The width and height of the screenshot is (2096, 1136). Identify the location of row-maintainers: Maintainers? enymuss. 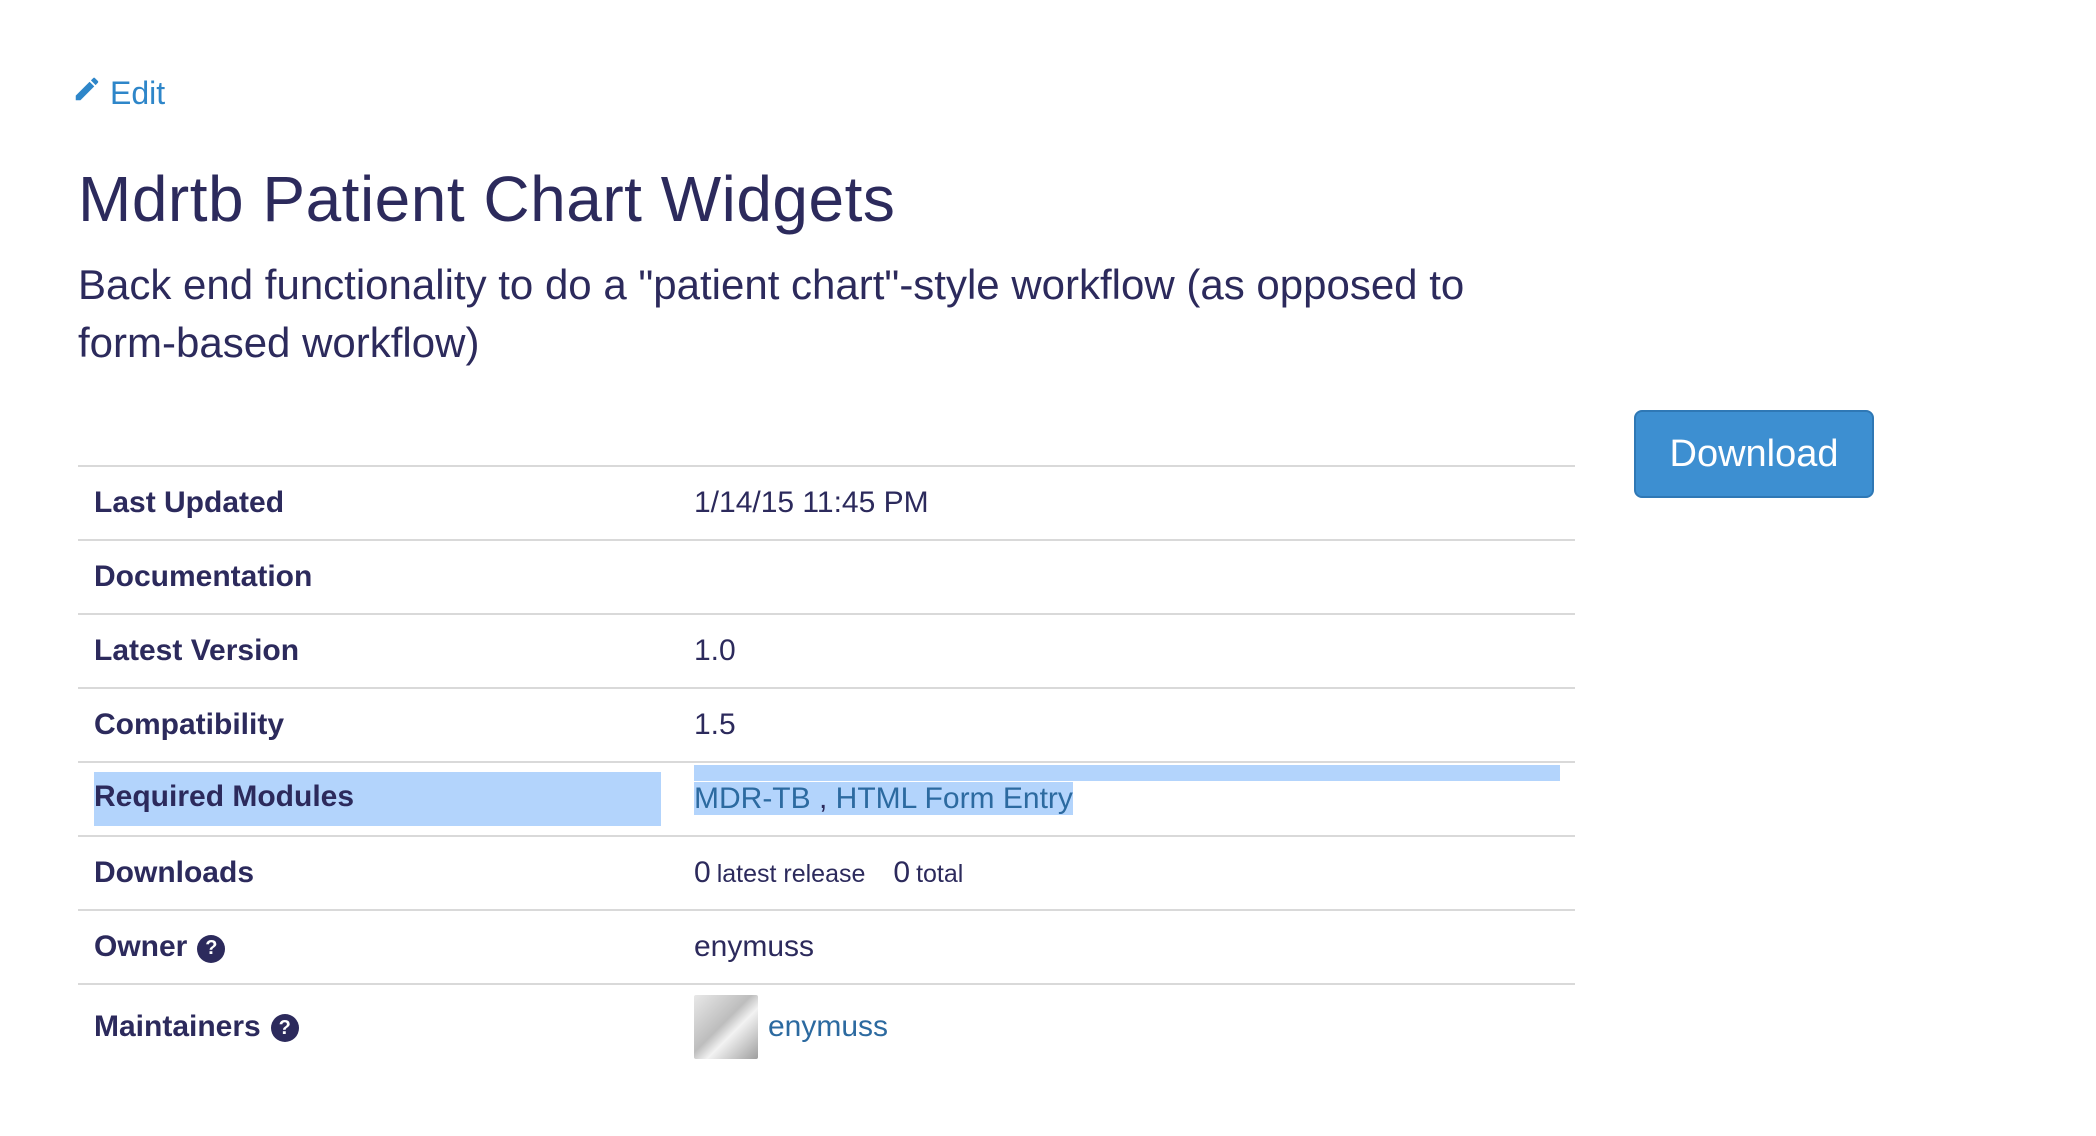
(826, 1026).